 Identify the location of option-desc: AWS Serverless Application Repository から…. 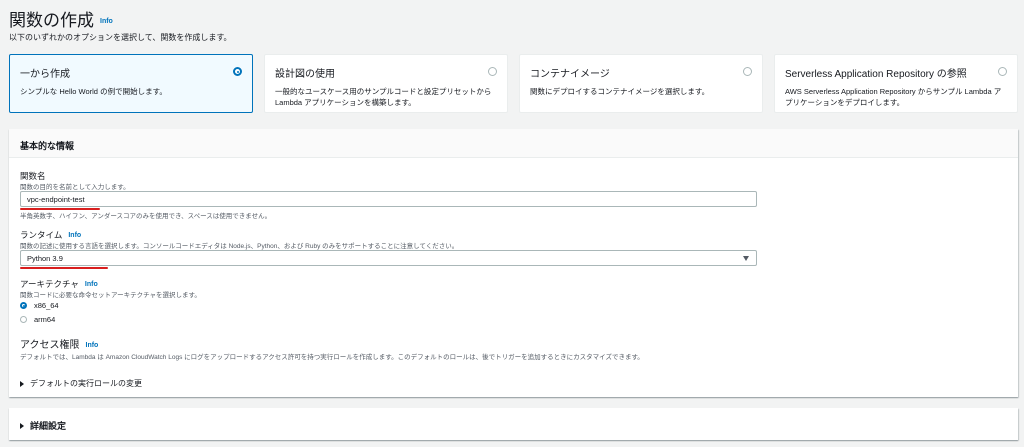
(893, 97).